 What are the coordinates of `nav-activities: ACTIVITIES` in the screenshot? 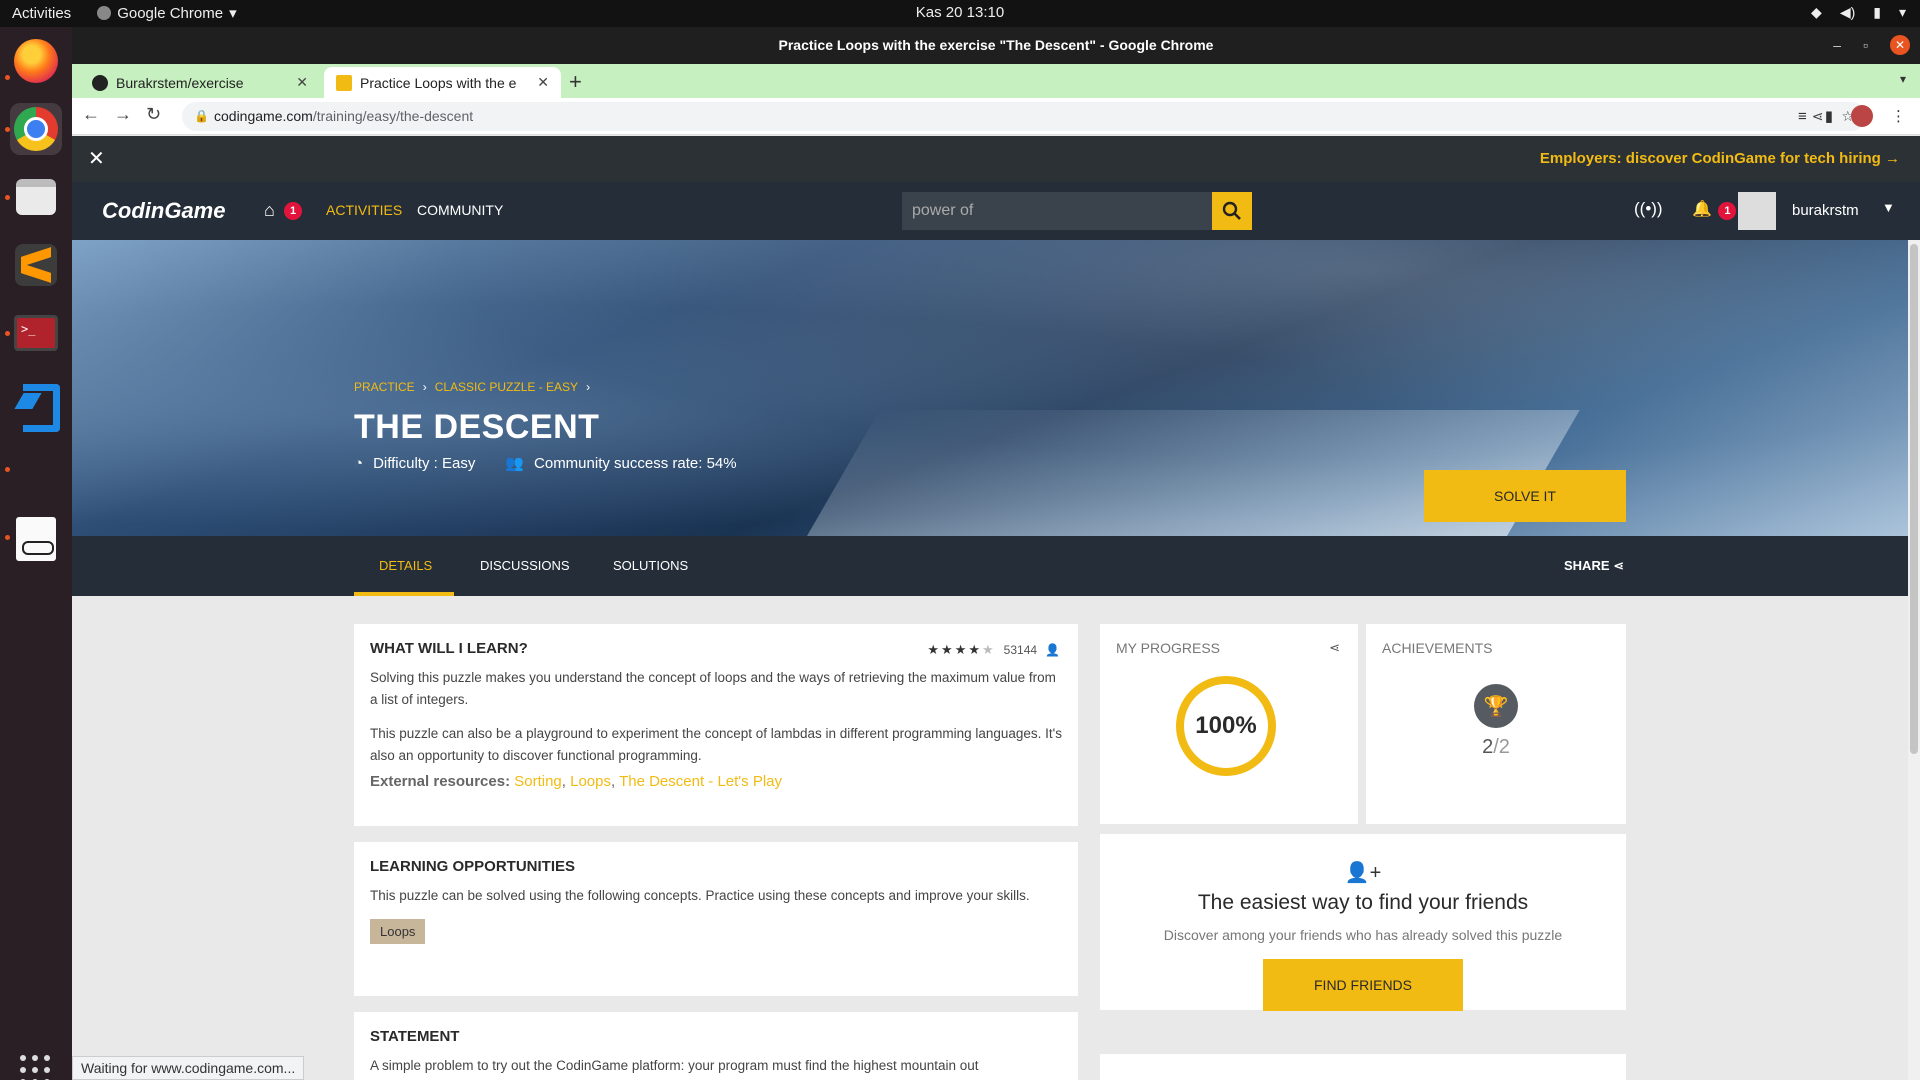 It's located at (364, 210).